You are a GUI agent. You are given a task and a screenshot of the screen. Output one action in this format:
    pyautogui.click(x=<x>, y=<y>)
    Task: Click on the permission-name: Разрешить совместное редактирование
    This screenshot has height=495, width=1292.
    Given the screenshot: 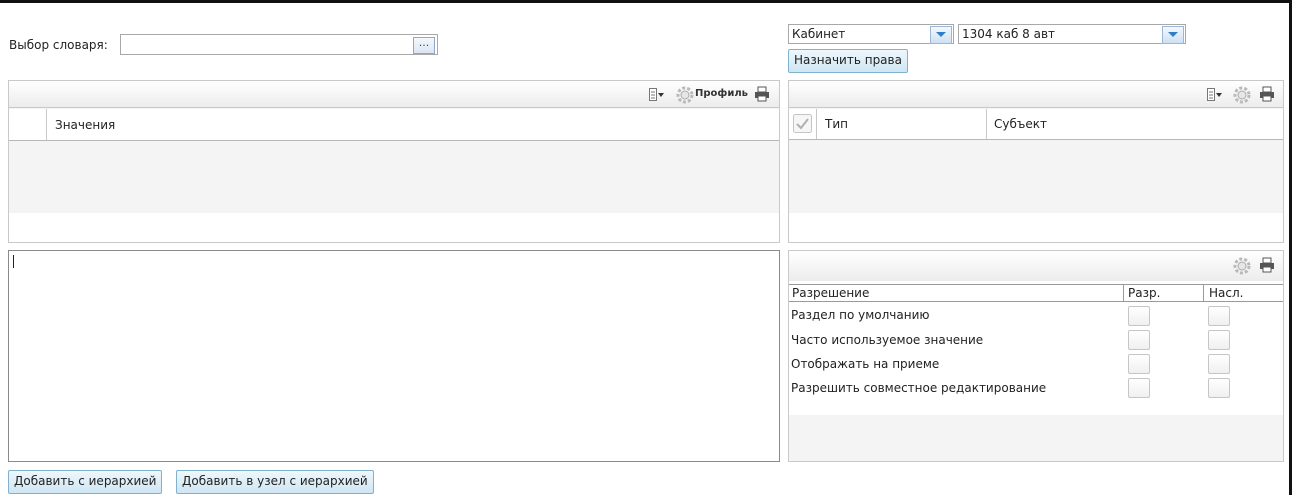 What is the action you would take?
    pyautogui.click(x=919, y=388)
    